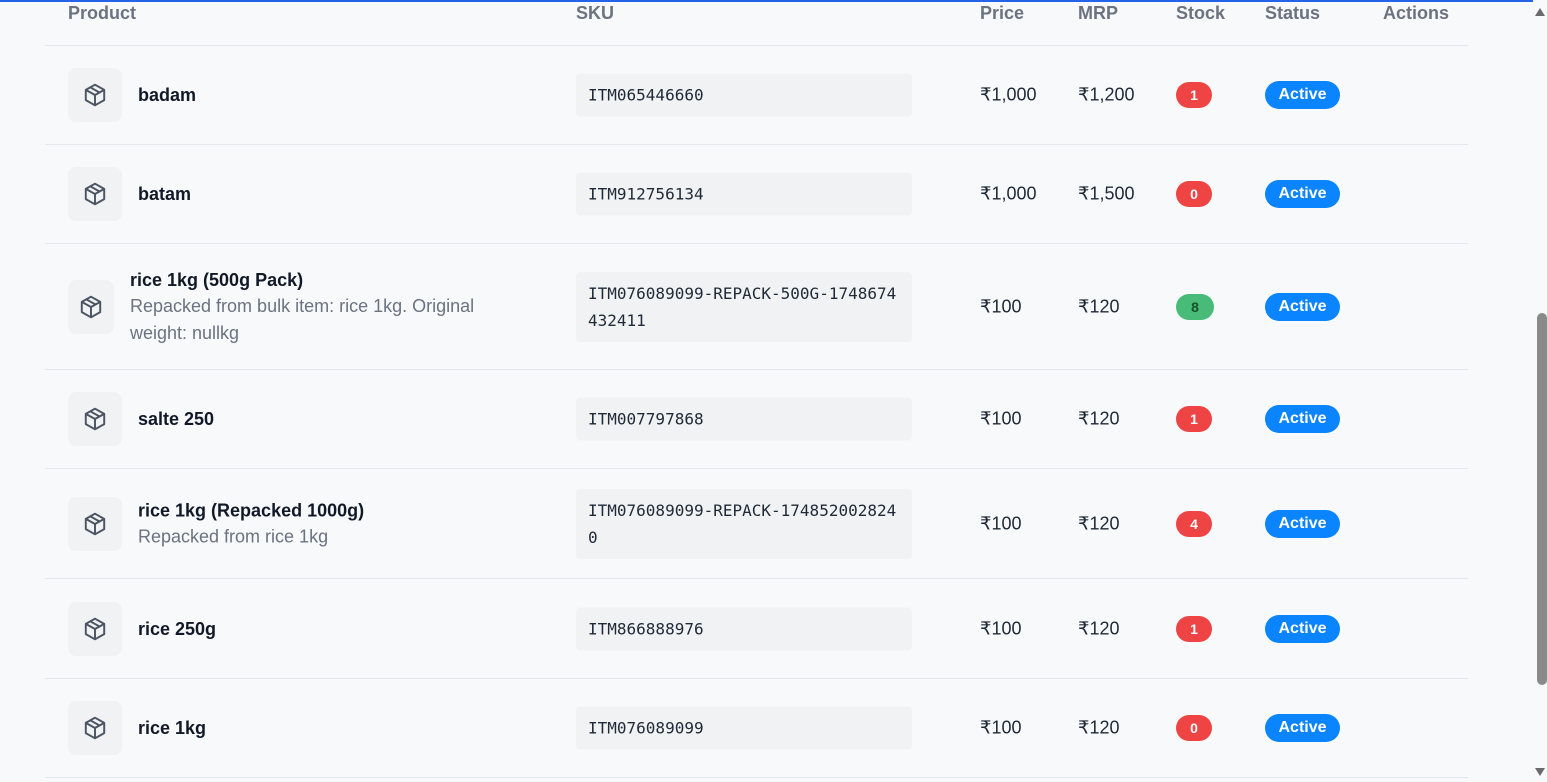 The height and width of the screenshot is (782, 1547). I want to click on table-row: batam ITM912756134 ₹1,000 ₹1,500 0 Active, so click(756, 194).